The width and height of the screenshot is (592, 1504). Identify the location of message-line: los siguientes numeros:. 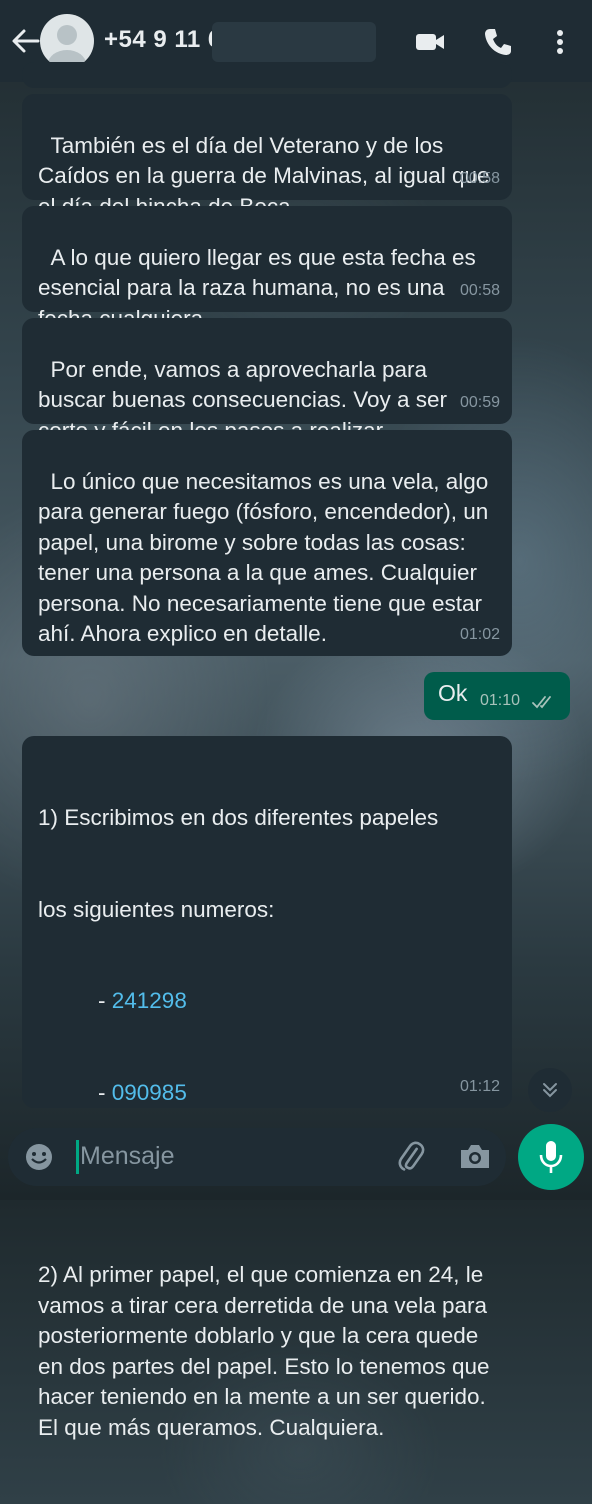
(156, 909).